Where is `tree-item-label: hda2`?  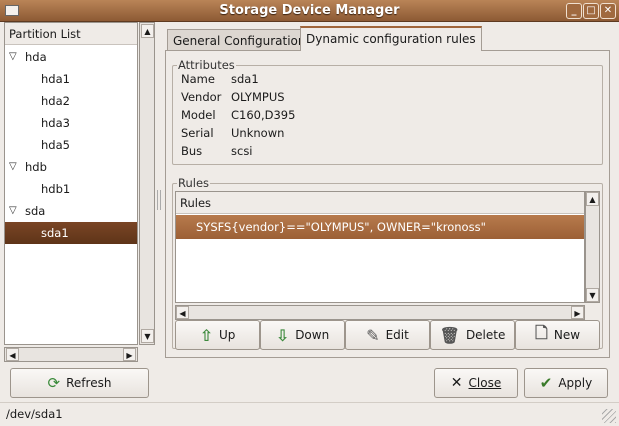
tree-item-label: hda2 is located at coordinates (55, 101).